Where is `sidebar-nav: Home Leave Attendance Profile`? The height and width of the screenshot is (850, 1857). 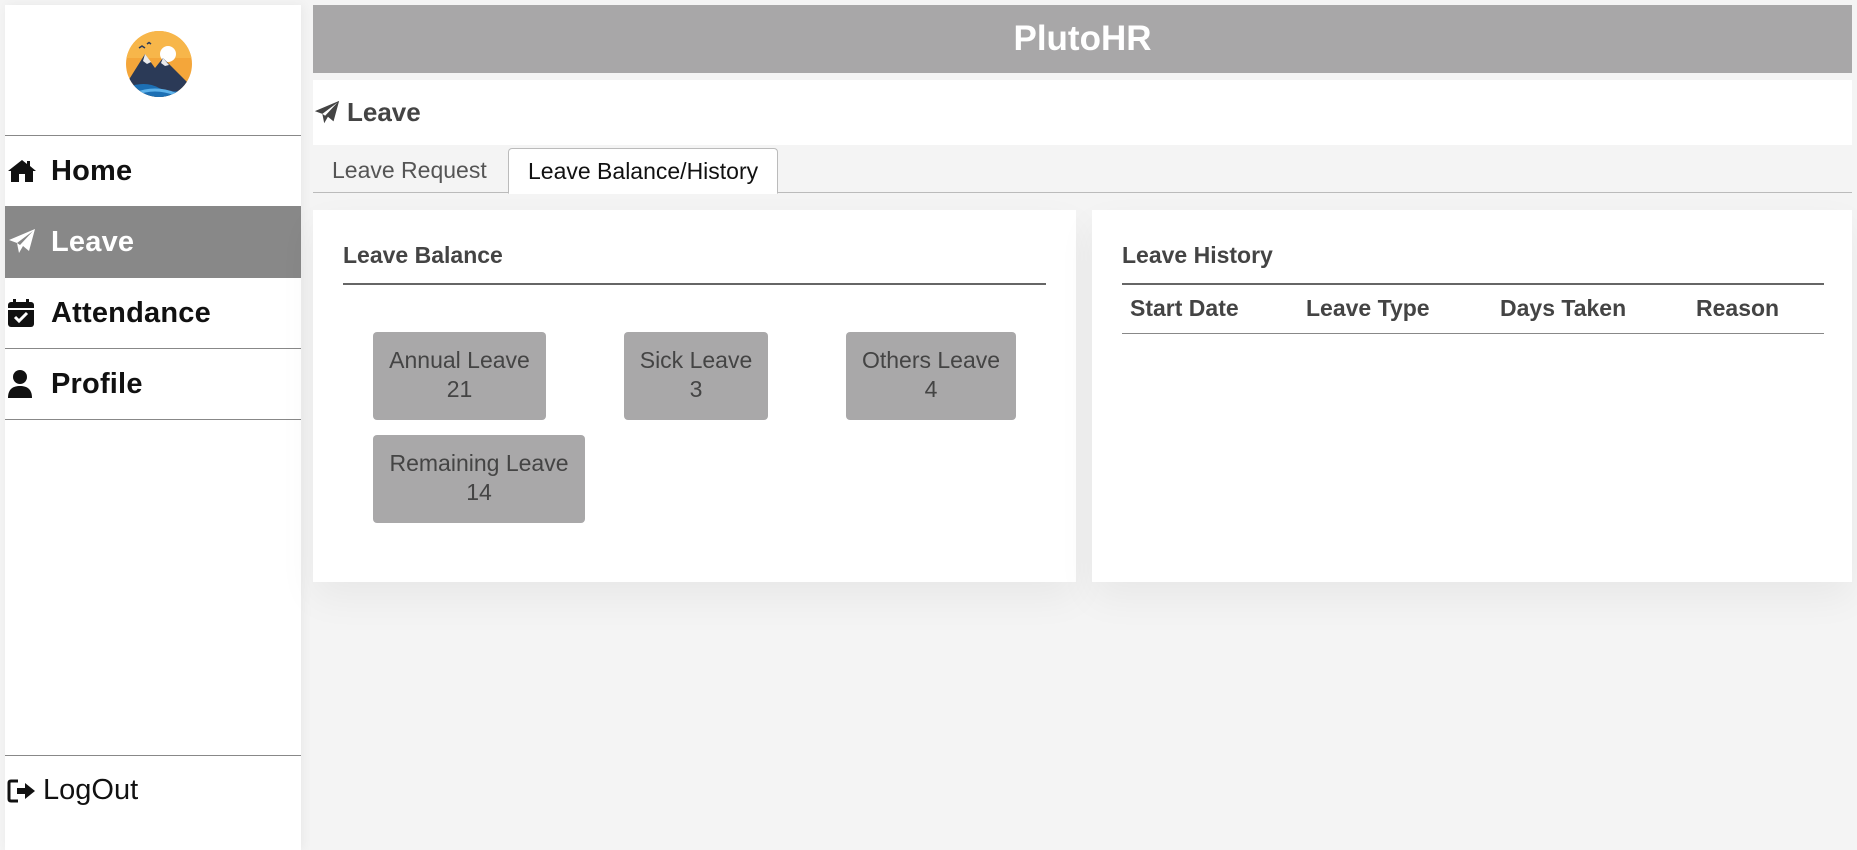 sidebar-nav: Home Leave Attendance Profile is located at coordinates (153, 277).